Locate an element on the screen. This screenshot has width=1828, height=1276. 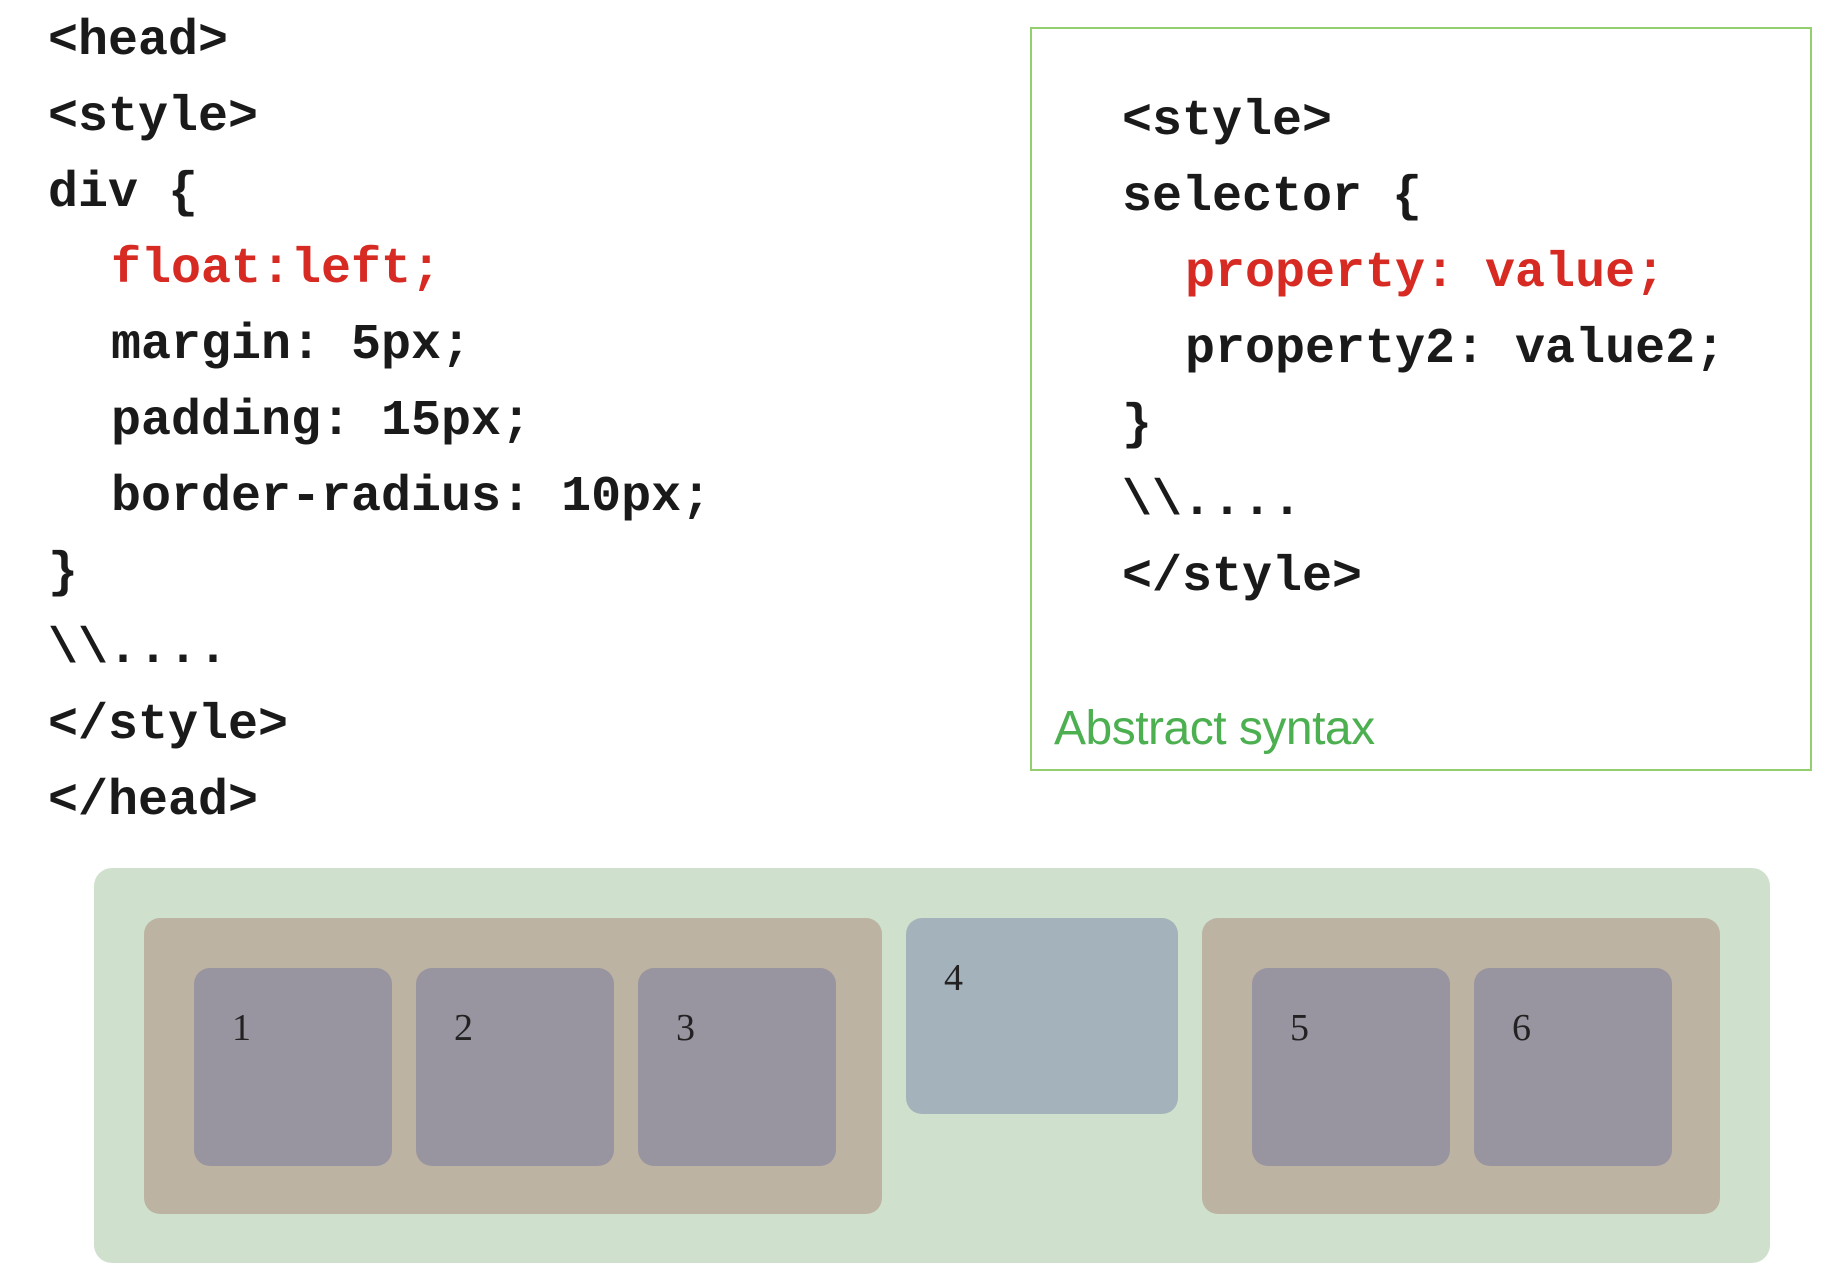
code-line-padding: padding: 15px; is located at coordinates (321, 421).